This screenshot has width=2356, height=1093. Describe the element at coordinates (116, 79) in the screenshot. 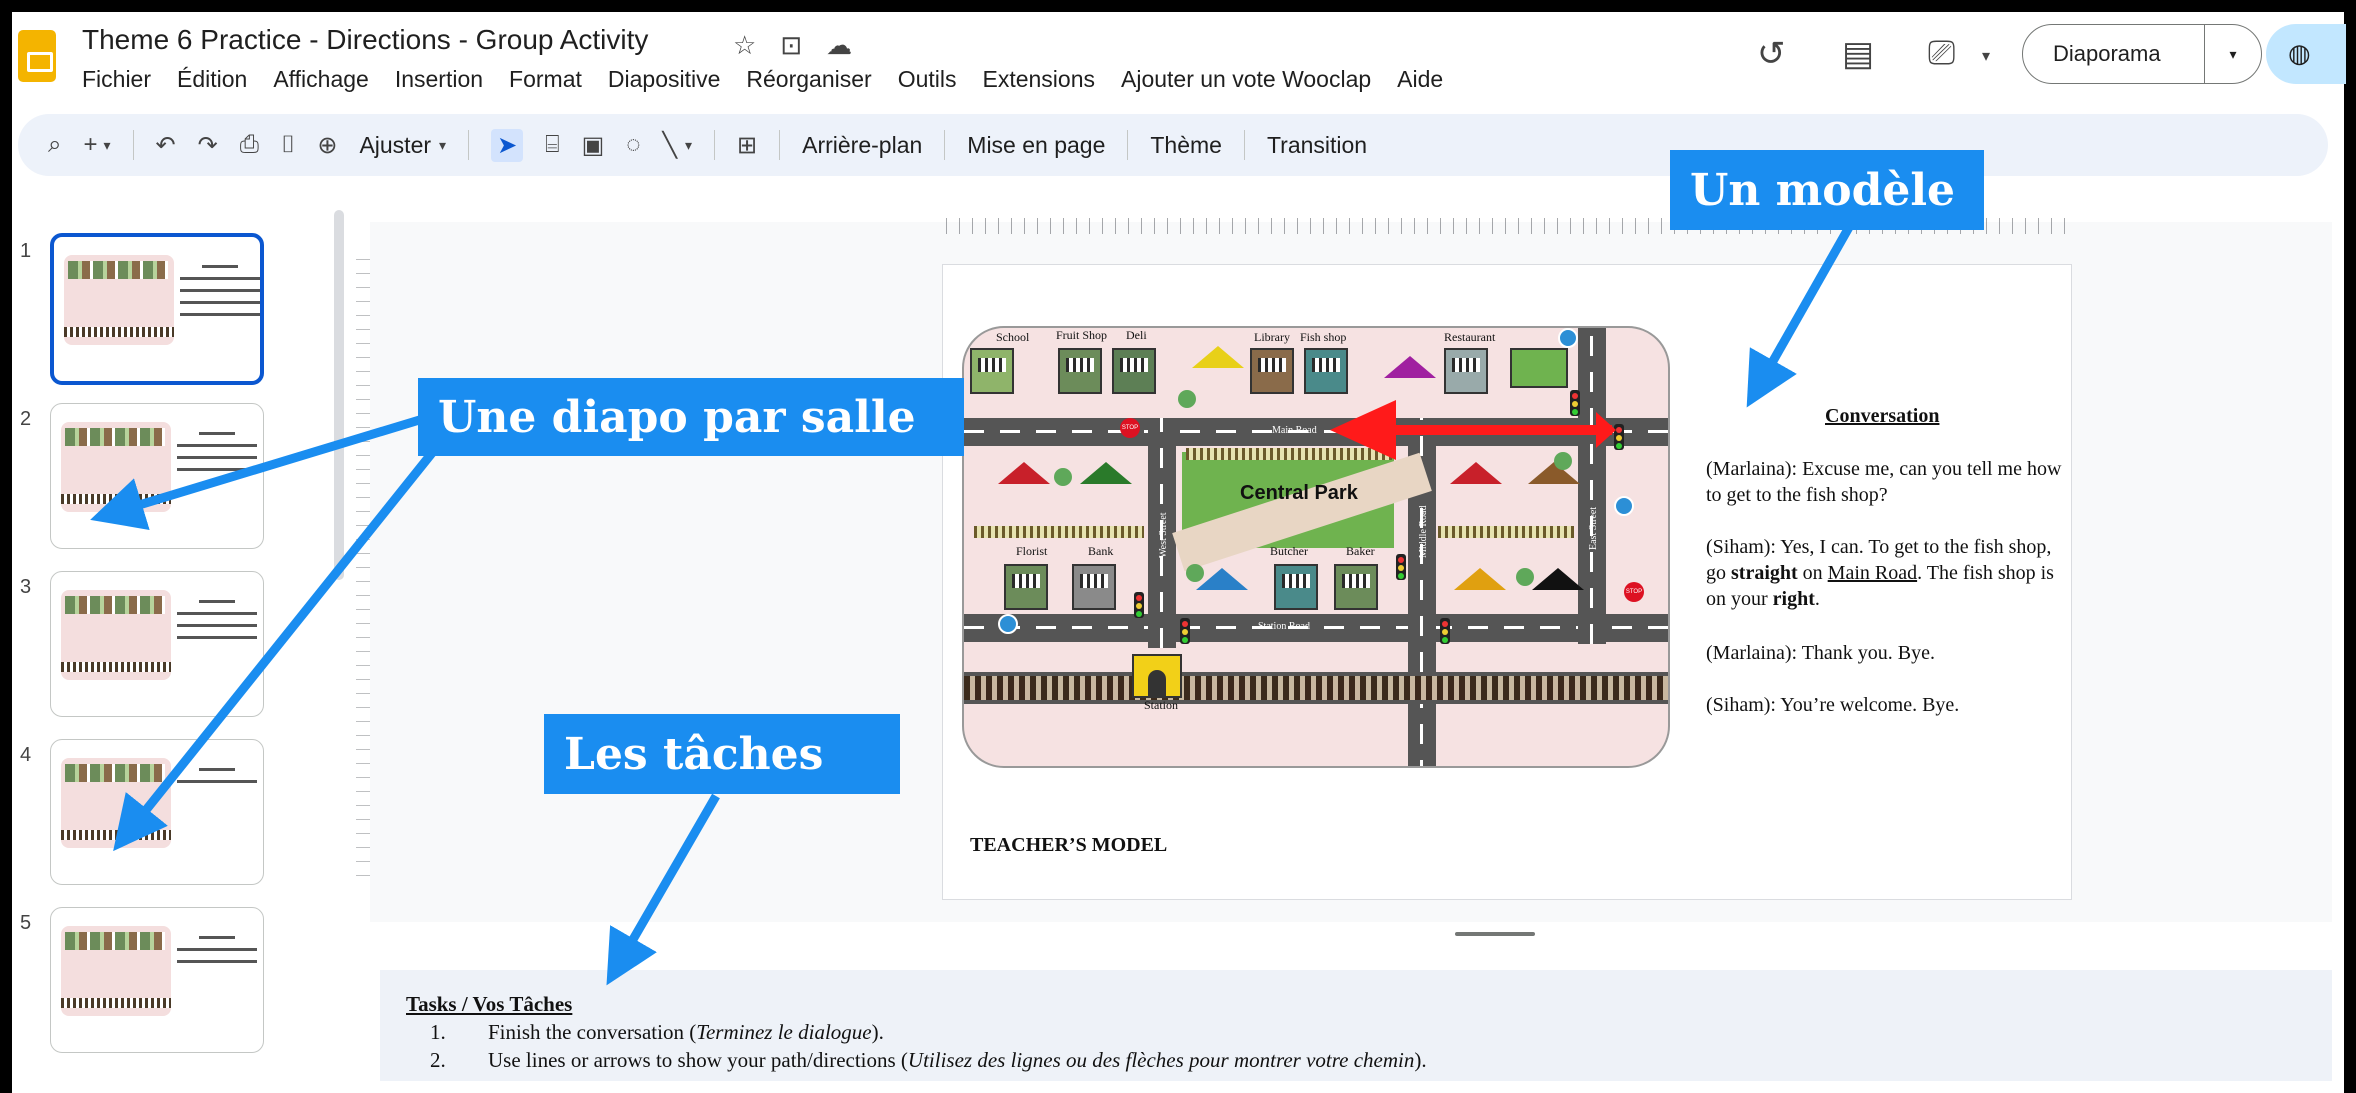

I see `menu-fichier: Fichier` at that location.